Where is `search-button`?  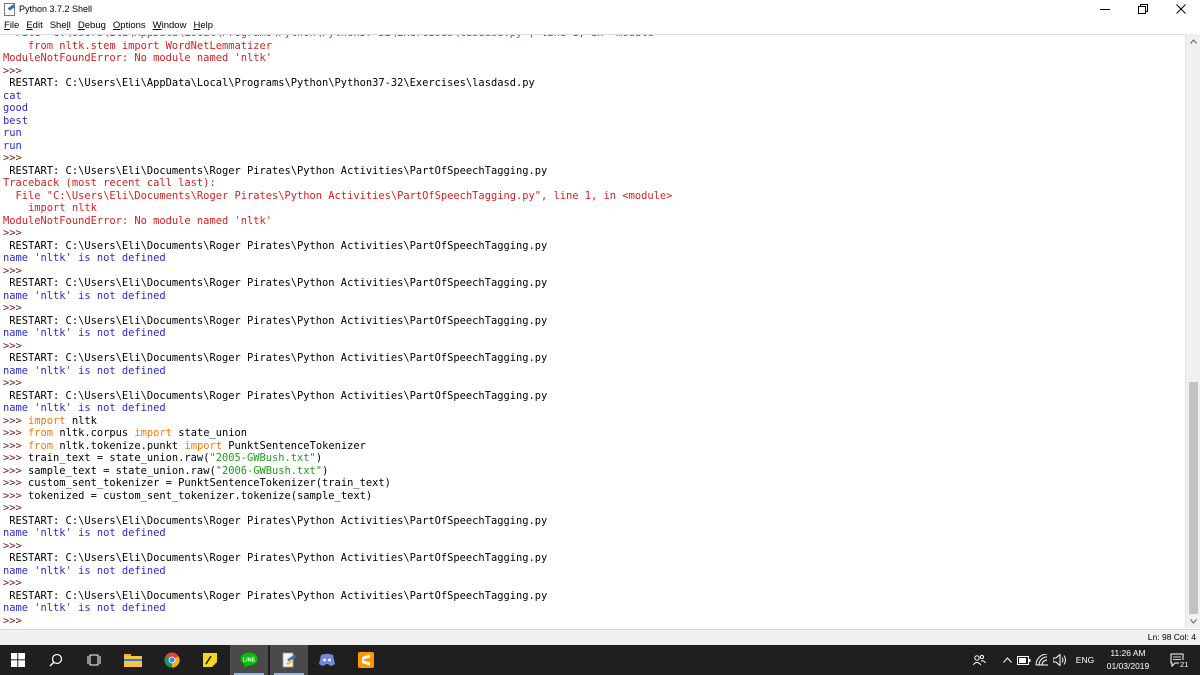
search-button is located at coordinates (56, 660).